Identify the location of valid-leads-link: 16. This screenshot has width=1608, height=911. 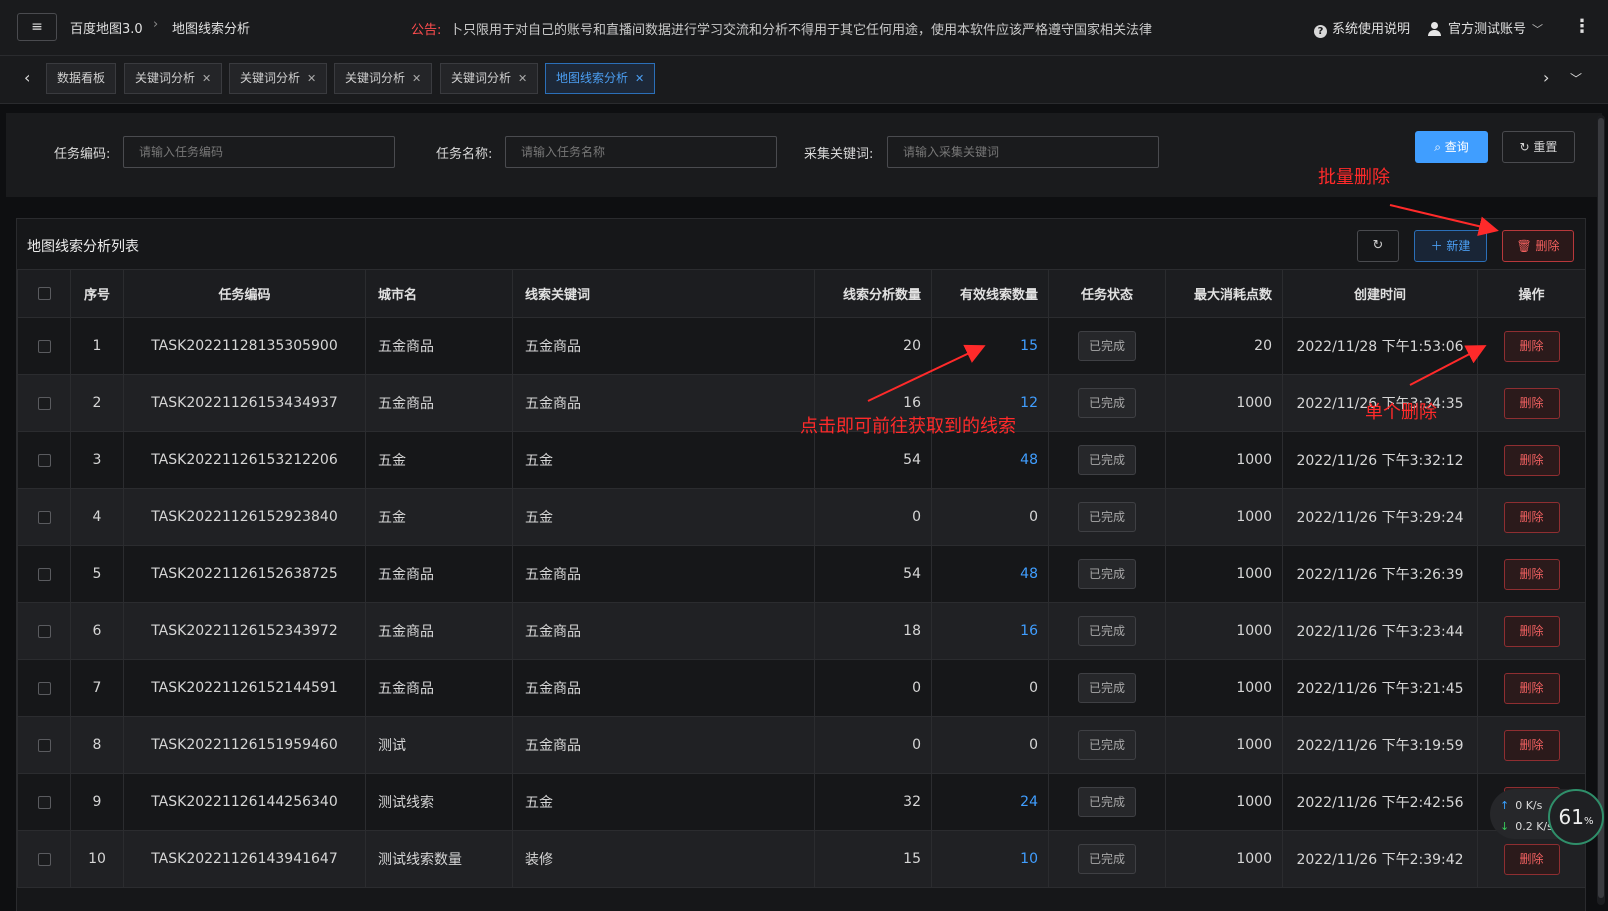
(1029, 631).